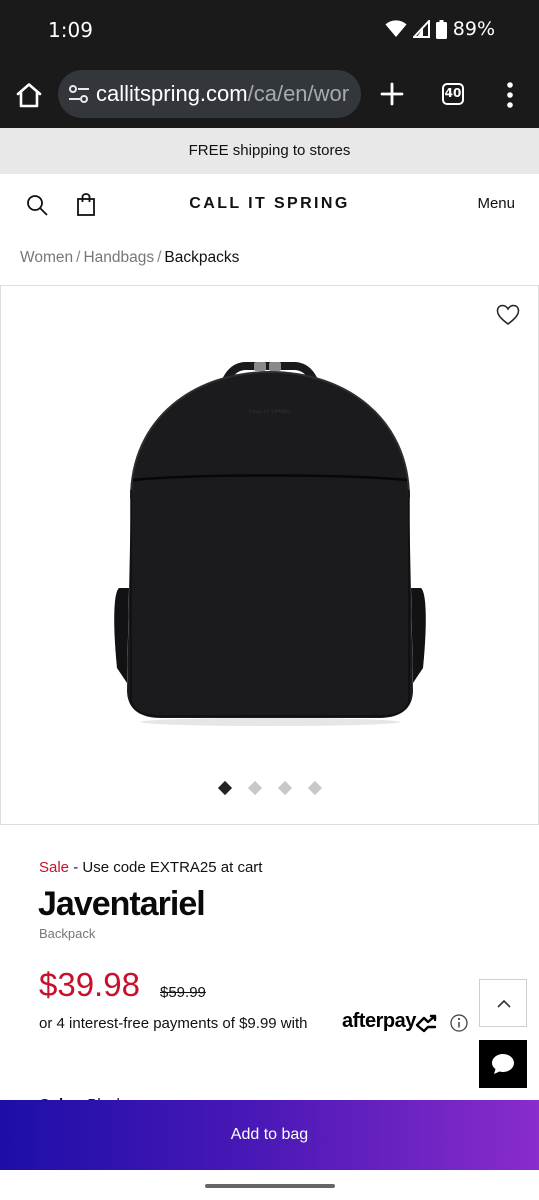 This screenshot has width=539, height=1200. Describe the element at coordinates (269, 1135) in the screenshot. I see `add-to-bag-button: Add to bag` at that location.